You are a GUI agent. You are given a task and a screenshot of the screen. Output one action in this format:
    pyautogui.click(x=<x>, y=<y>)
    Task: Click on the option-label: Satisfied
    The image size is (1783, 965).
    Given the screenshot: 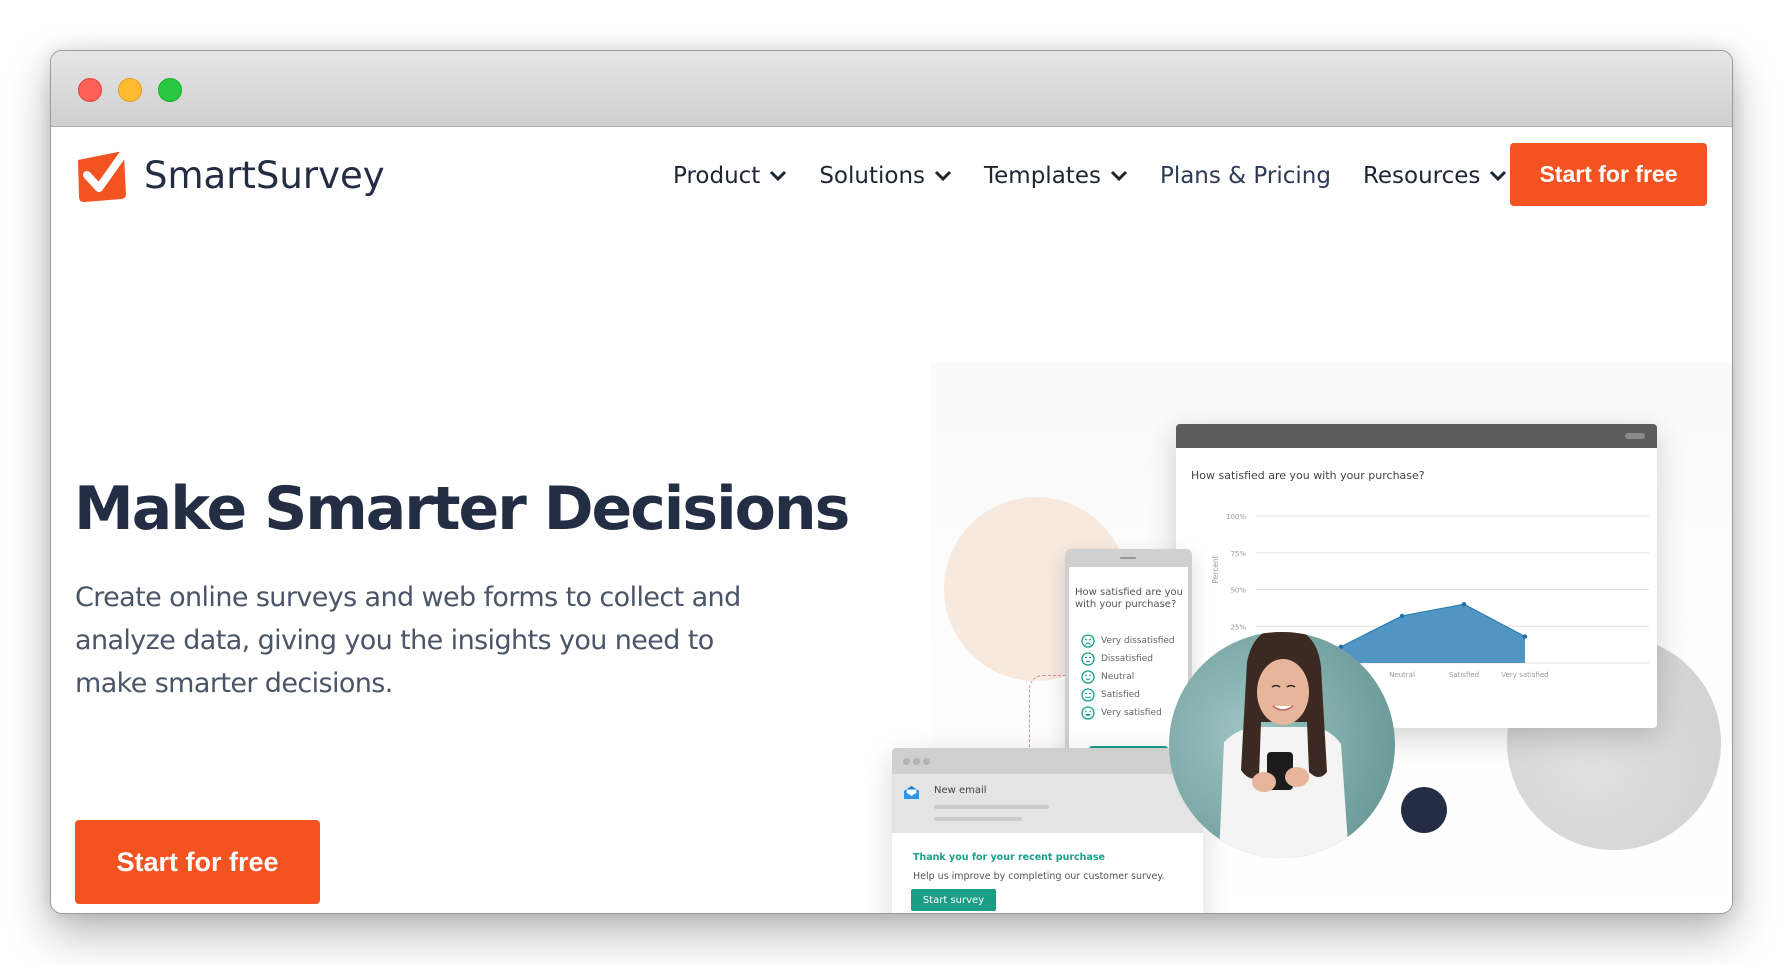 What is the action you would take?
    pyautogui.click(x=1120, y=695)
    